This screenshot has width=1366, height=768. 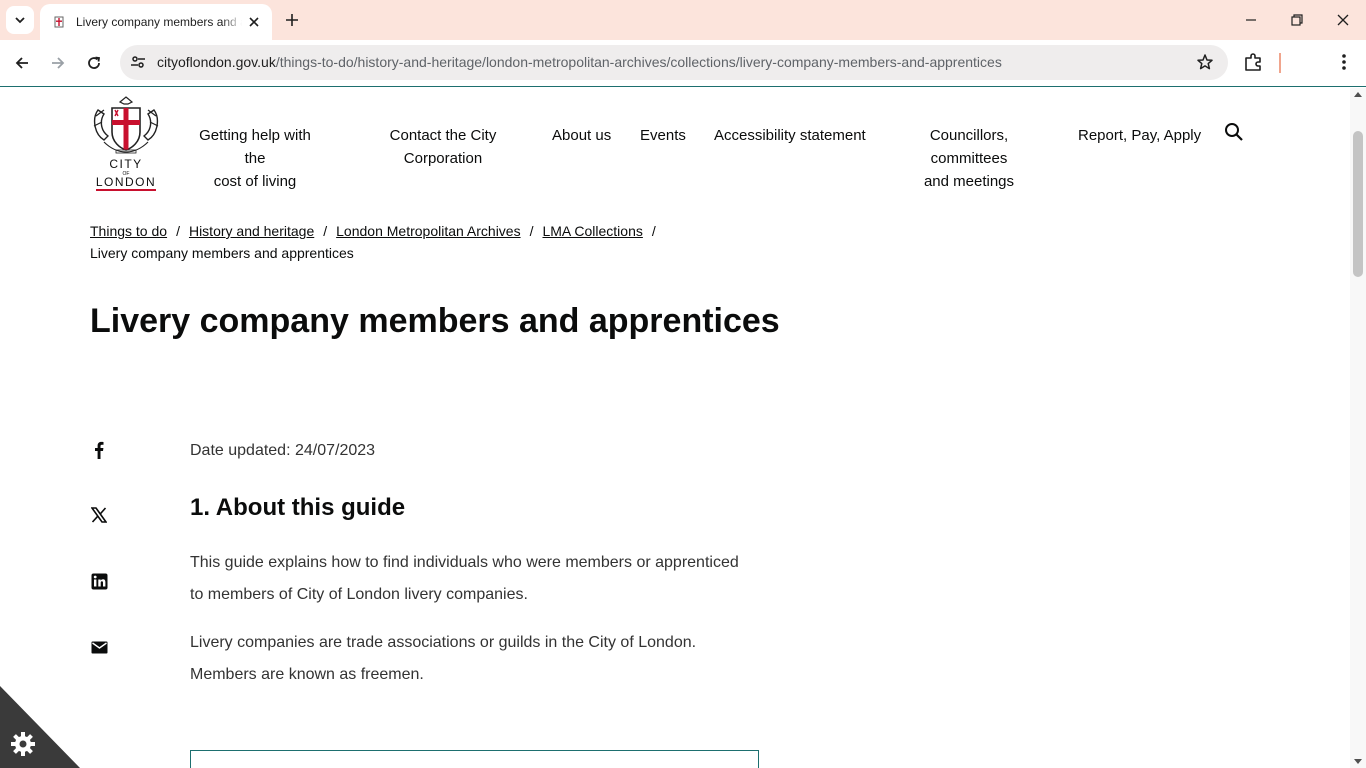 I want to click on nav-label: Getting help with the, so click(x=255, y=147).